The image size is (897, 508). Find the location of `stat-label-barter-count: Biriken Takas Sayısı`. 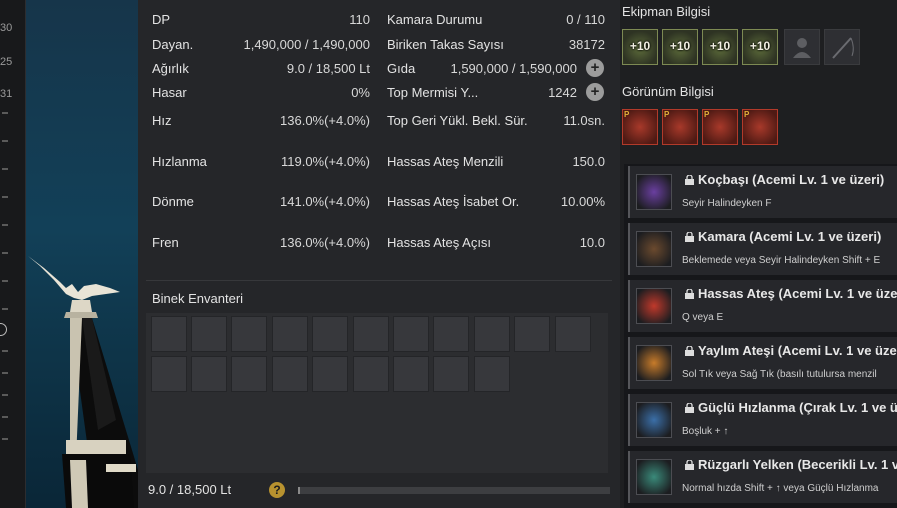

stat-label-barter-count: Biriken Takas Sayısı is located at coordinates (445, 44).